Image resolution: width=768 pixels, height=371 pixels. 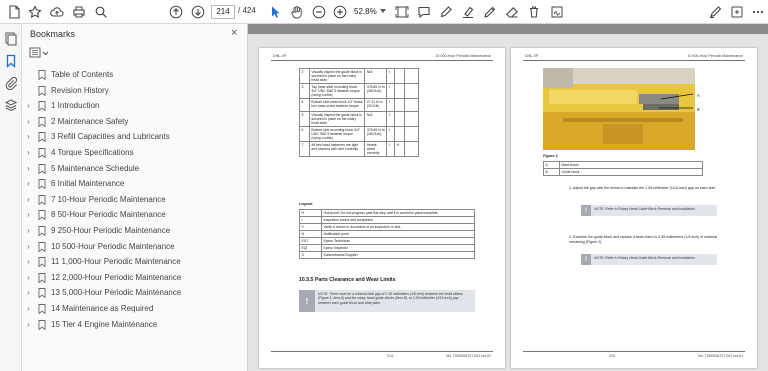 I want to click on hand-icon, so click(x=297, y=12).